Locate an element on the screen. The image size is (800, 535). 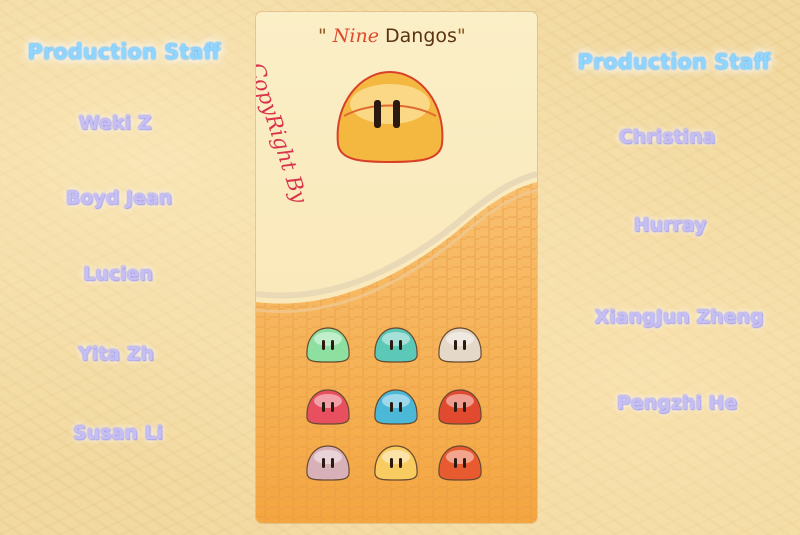
dango-grid is located at coordinates (404, 409).